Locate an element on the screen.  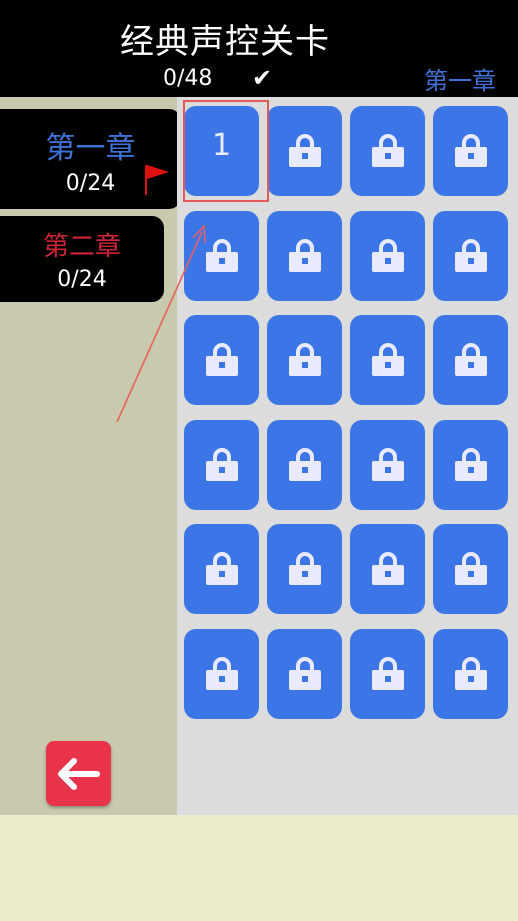
chapter-2-name: 第二章 is located at coordinates (81, 247).